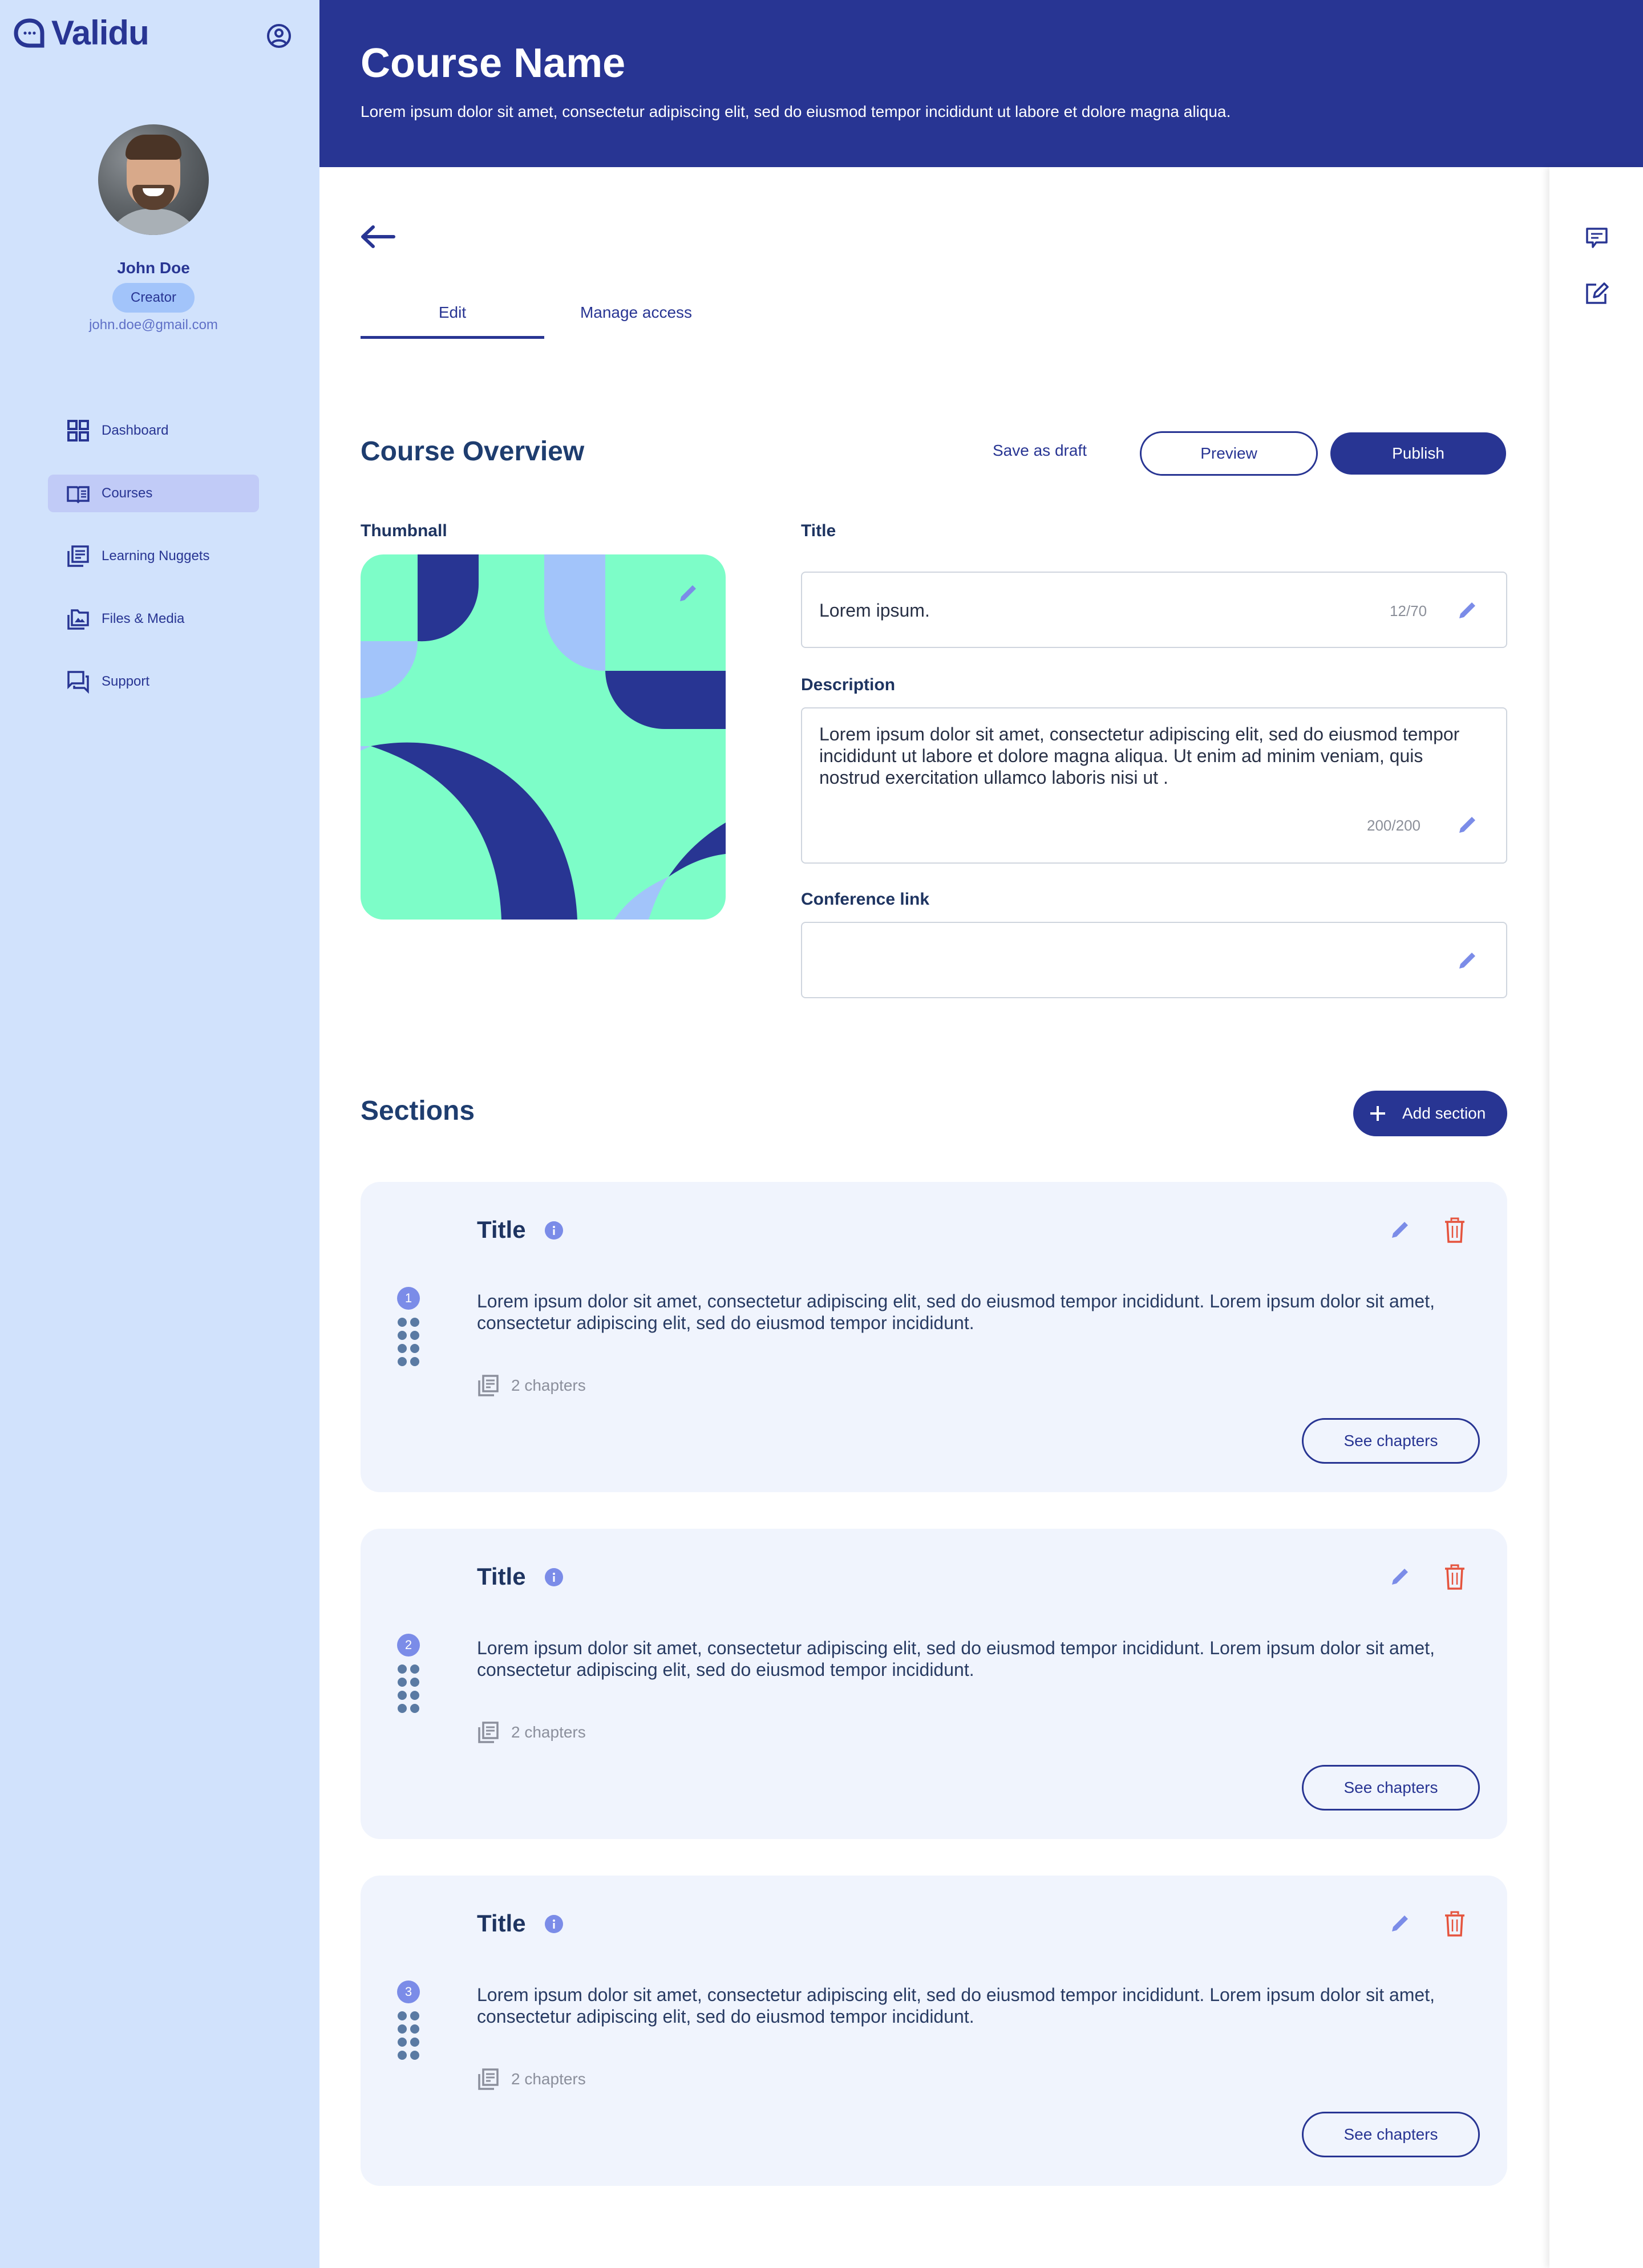  What do you see at coordinates (636, 318) in the screenshot?
I see `tab-manage-access: Manage access` at bounding box center [636, 318].